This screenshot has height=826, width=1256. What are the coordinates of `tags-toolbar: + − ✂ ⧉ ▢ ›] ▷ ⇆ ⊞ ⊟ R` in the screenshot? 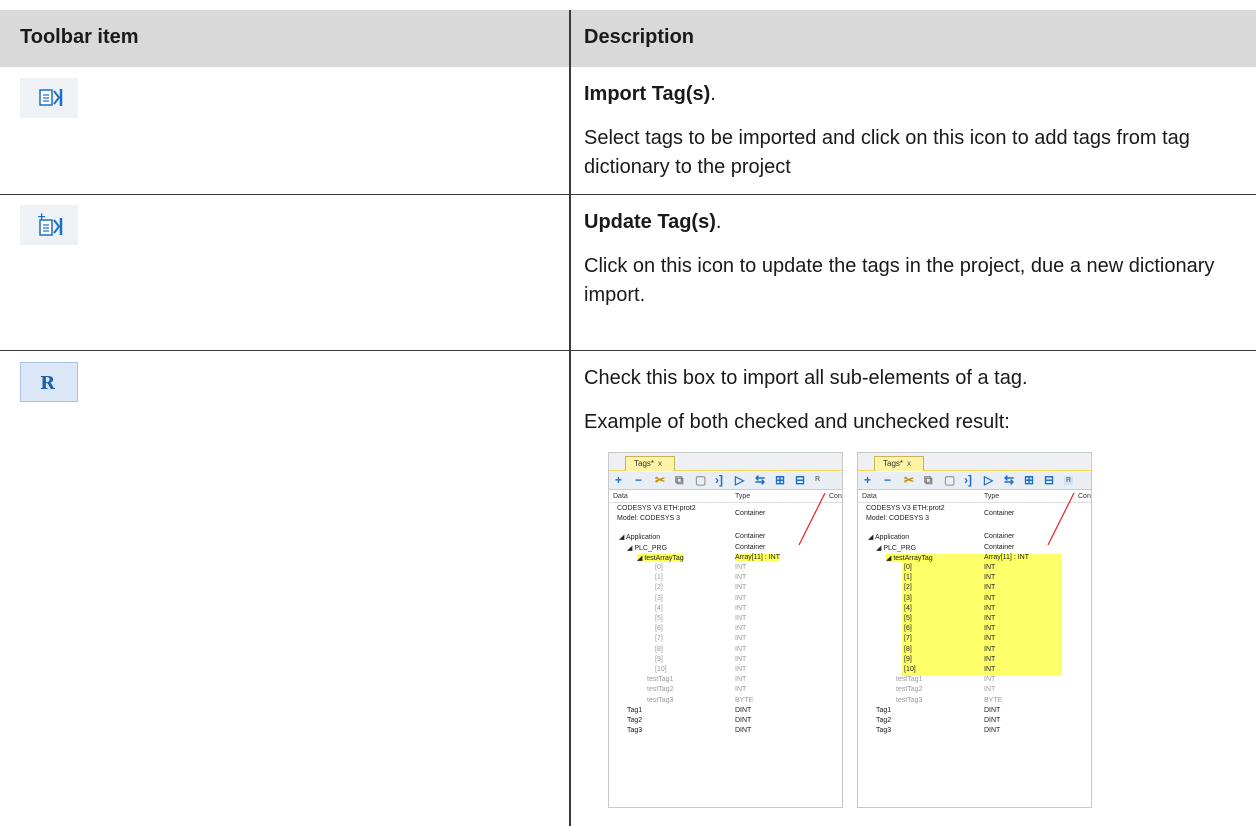 It's located at (974, 481).